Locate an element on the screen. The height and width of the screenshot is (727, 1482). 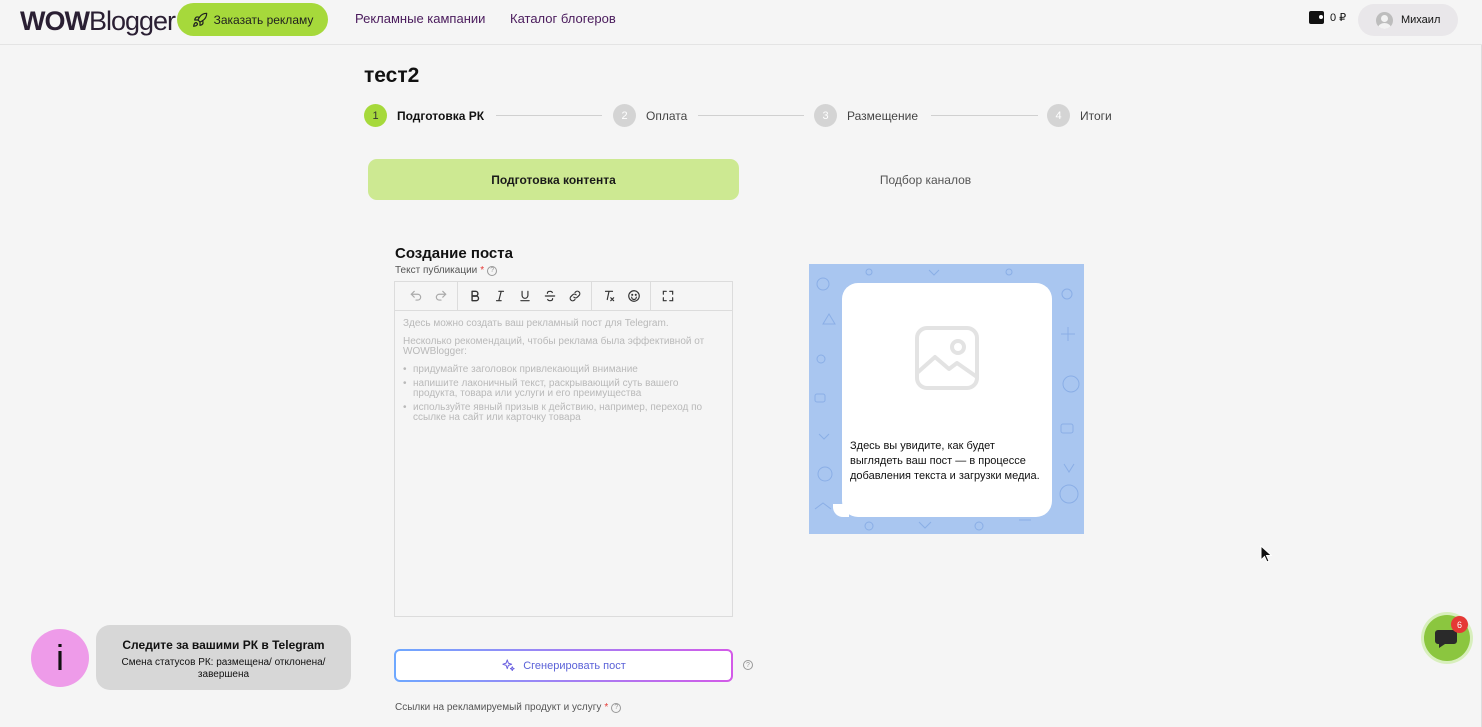
format-group is located at coordinates (525, 296).